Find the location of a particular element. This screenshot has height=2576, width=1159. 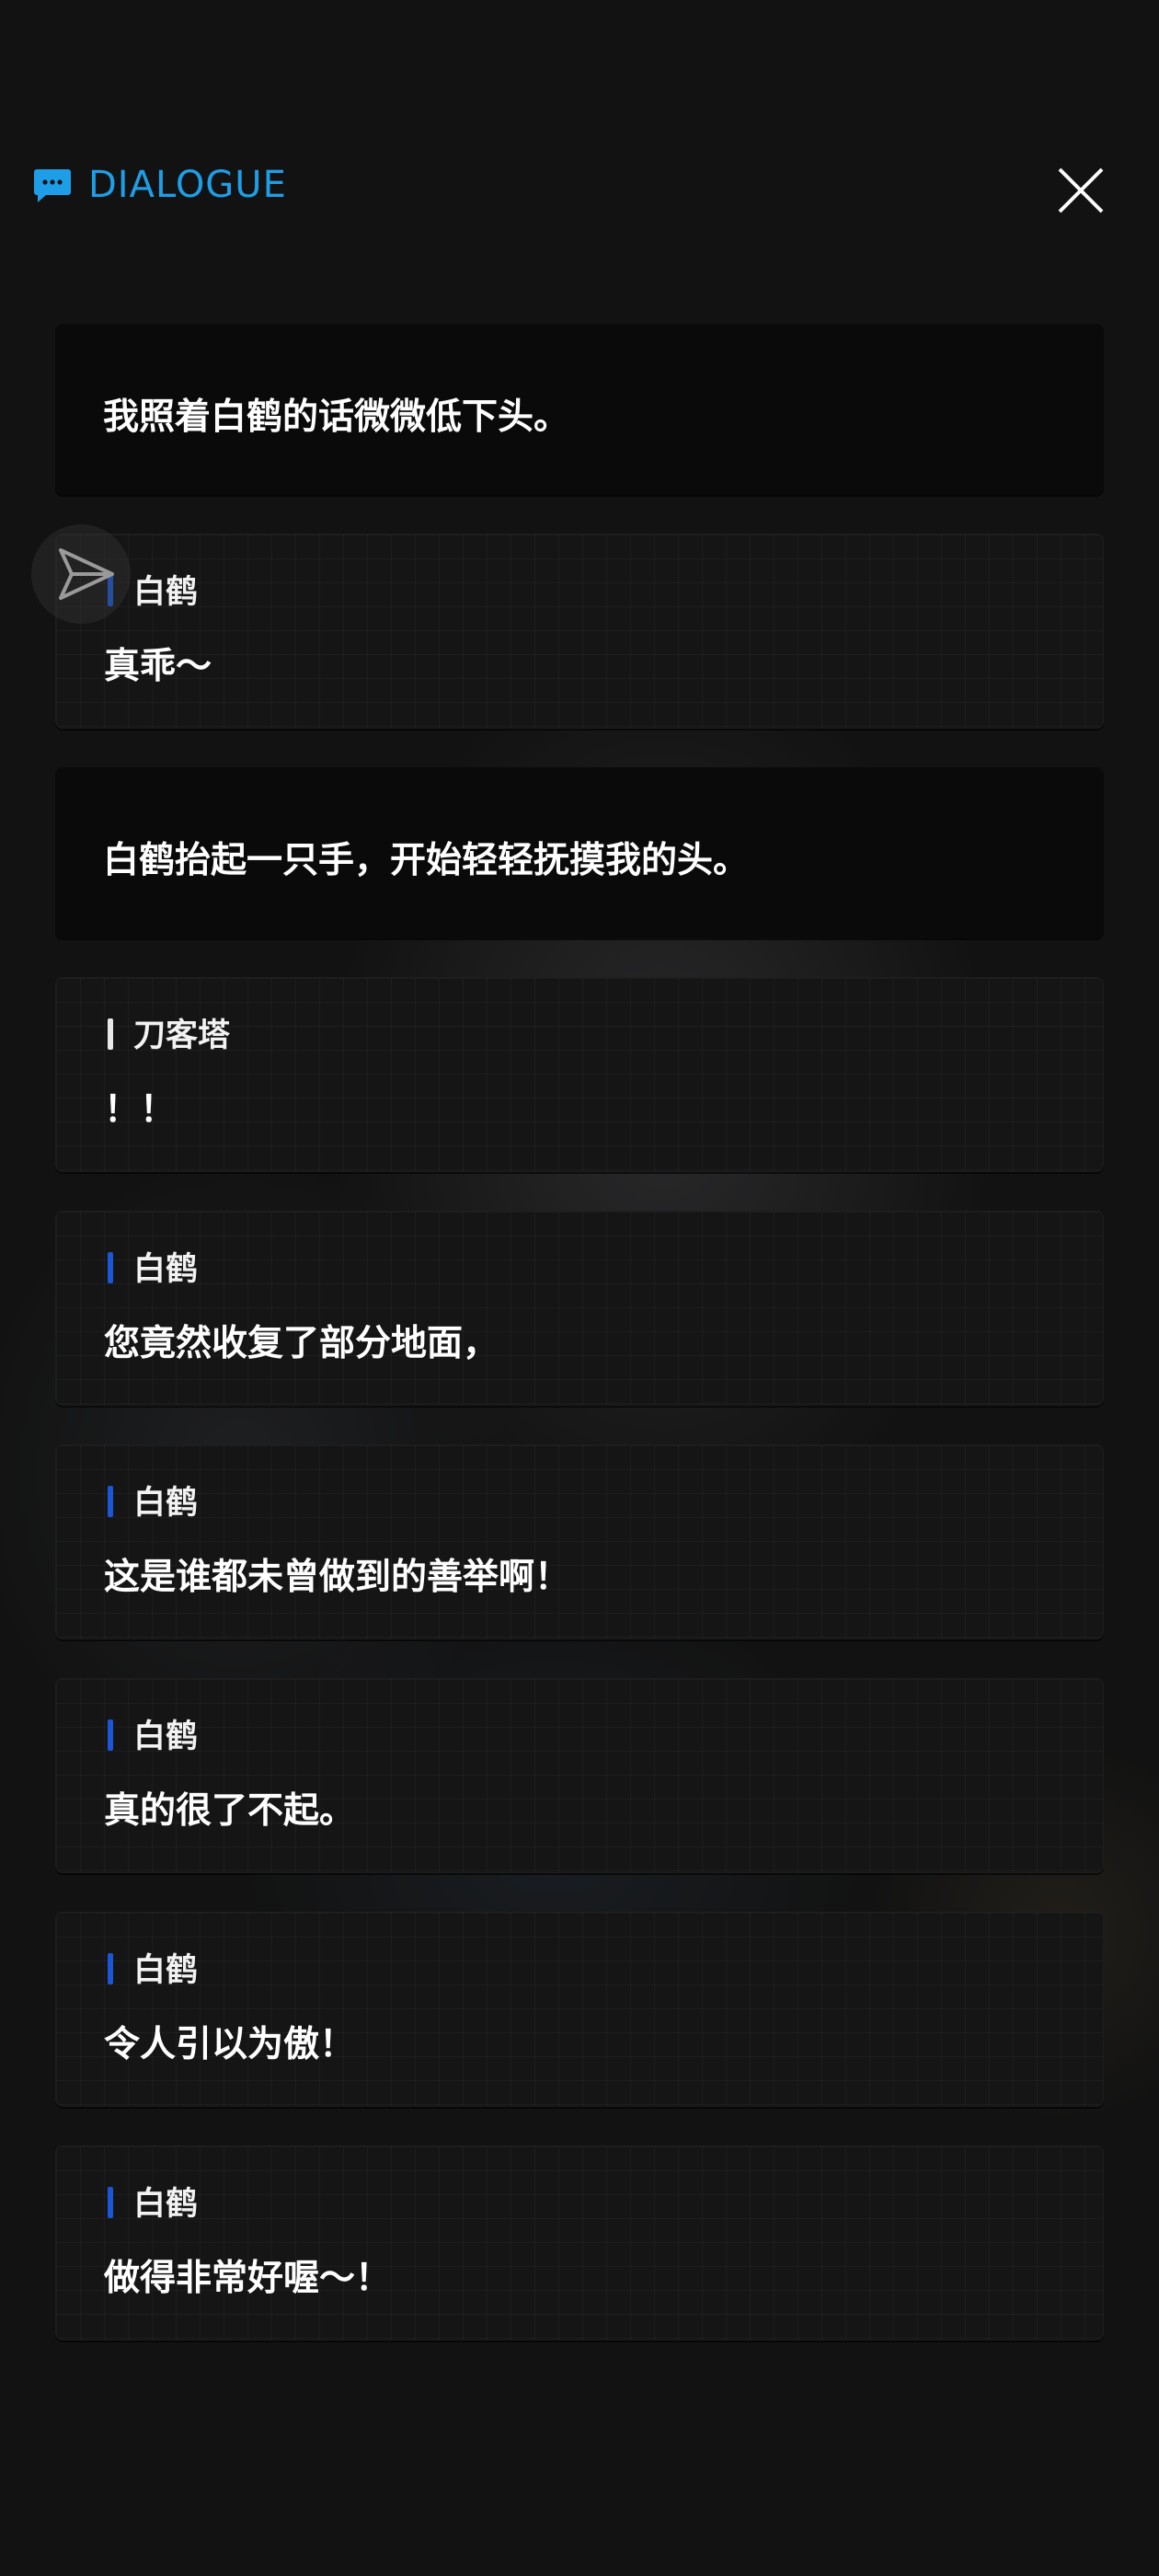

speech-card: 白鹤真乖～ is located at coordinates (579, 631).